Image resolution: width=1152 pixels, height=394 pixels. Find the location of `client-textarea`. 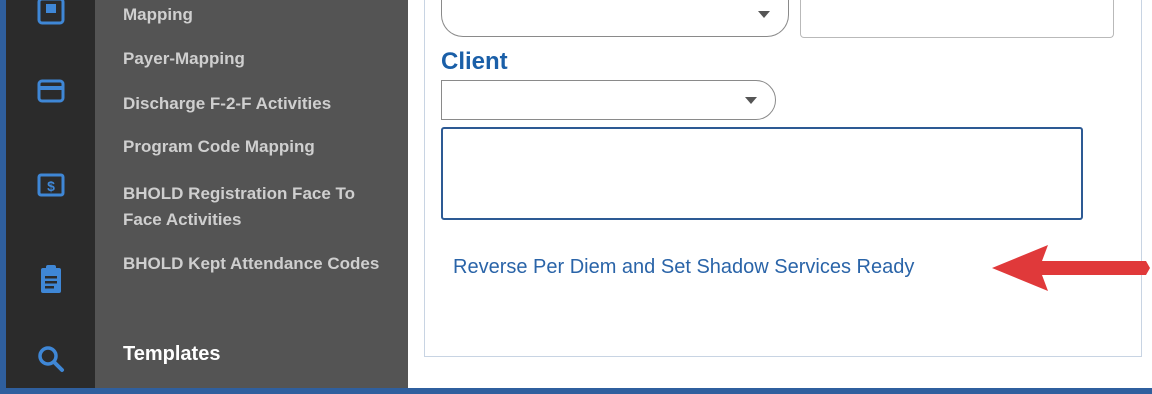

client-textarea is located at coordinates (762, 173).